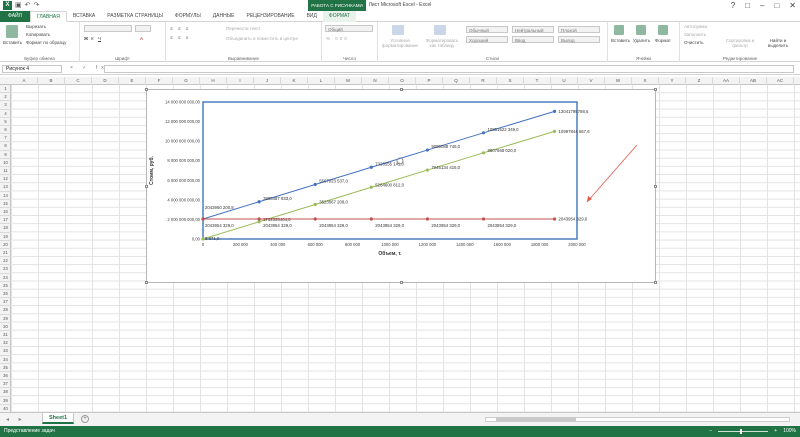 The width and height of the screenshot is (800, 437). I want to click on row-header: 22, so click(5, 261).